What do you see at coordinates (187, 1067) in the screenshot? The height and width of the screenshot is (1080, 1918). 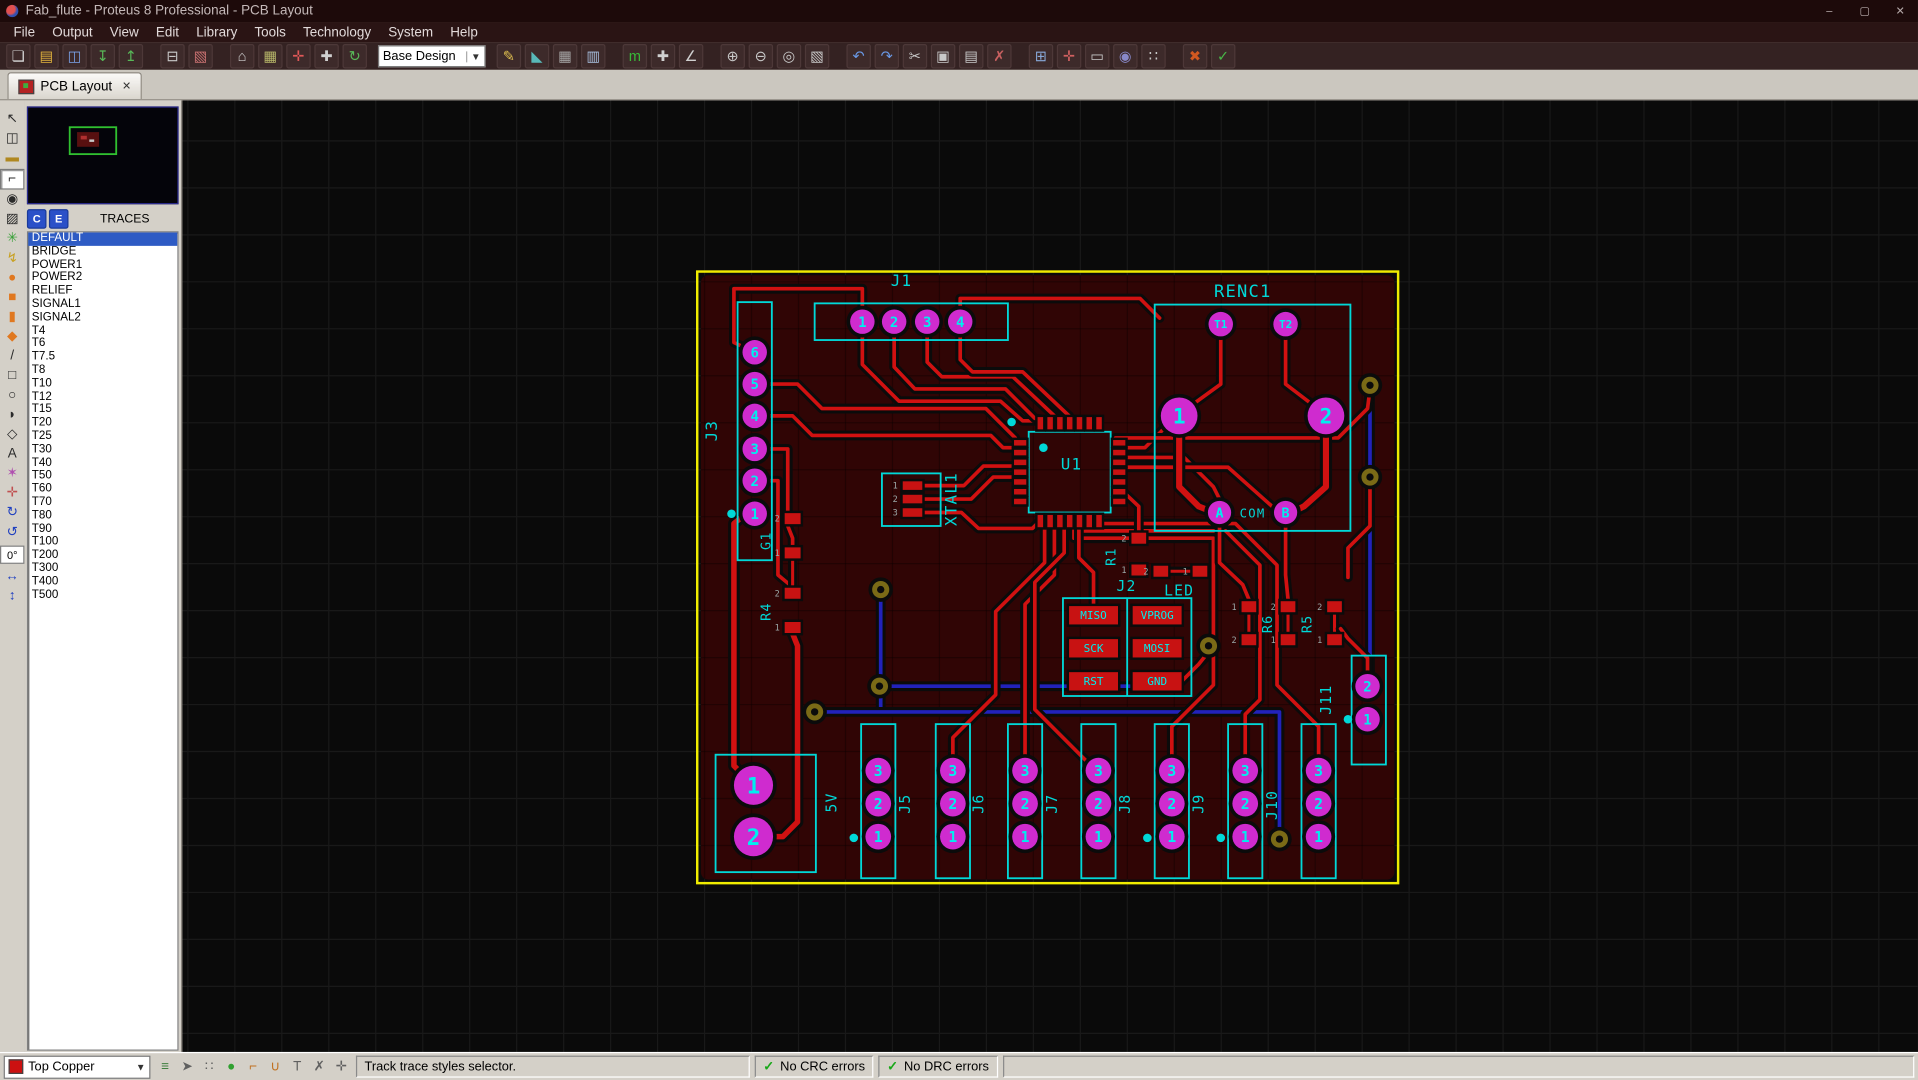 I see `pointer-mode-icon: ➤` at bounding box center [187, 1067].